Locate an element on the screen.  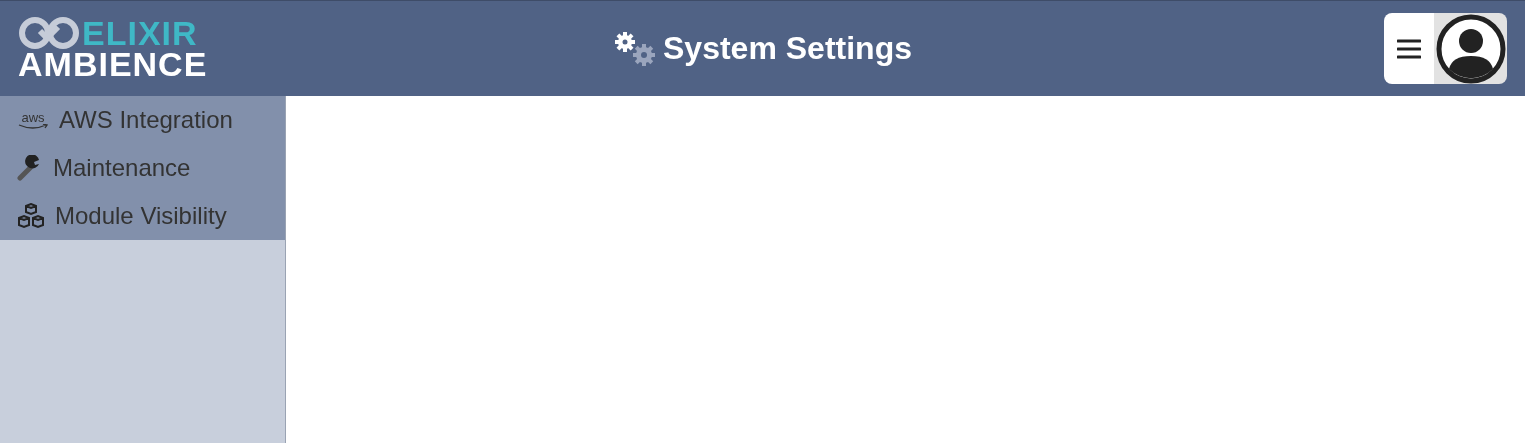
sidebar-item: Module Visibility is located at coordinates (142, 216).